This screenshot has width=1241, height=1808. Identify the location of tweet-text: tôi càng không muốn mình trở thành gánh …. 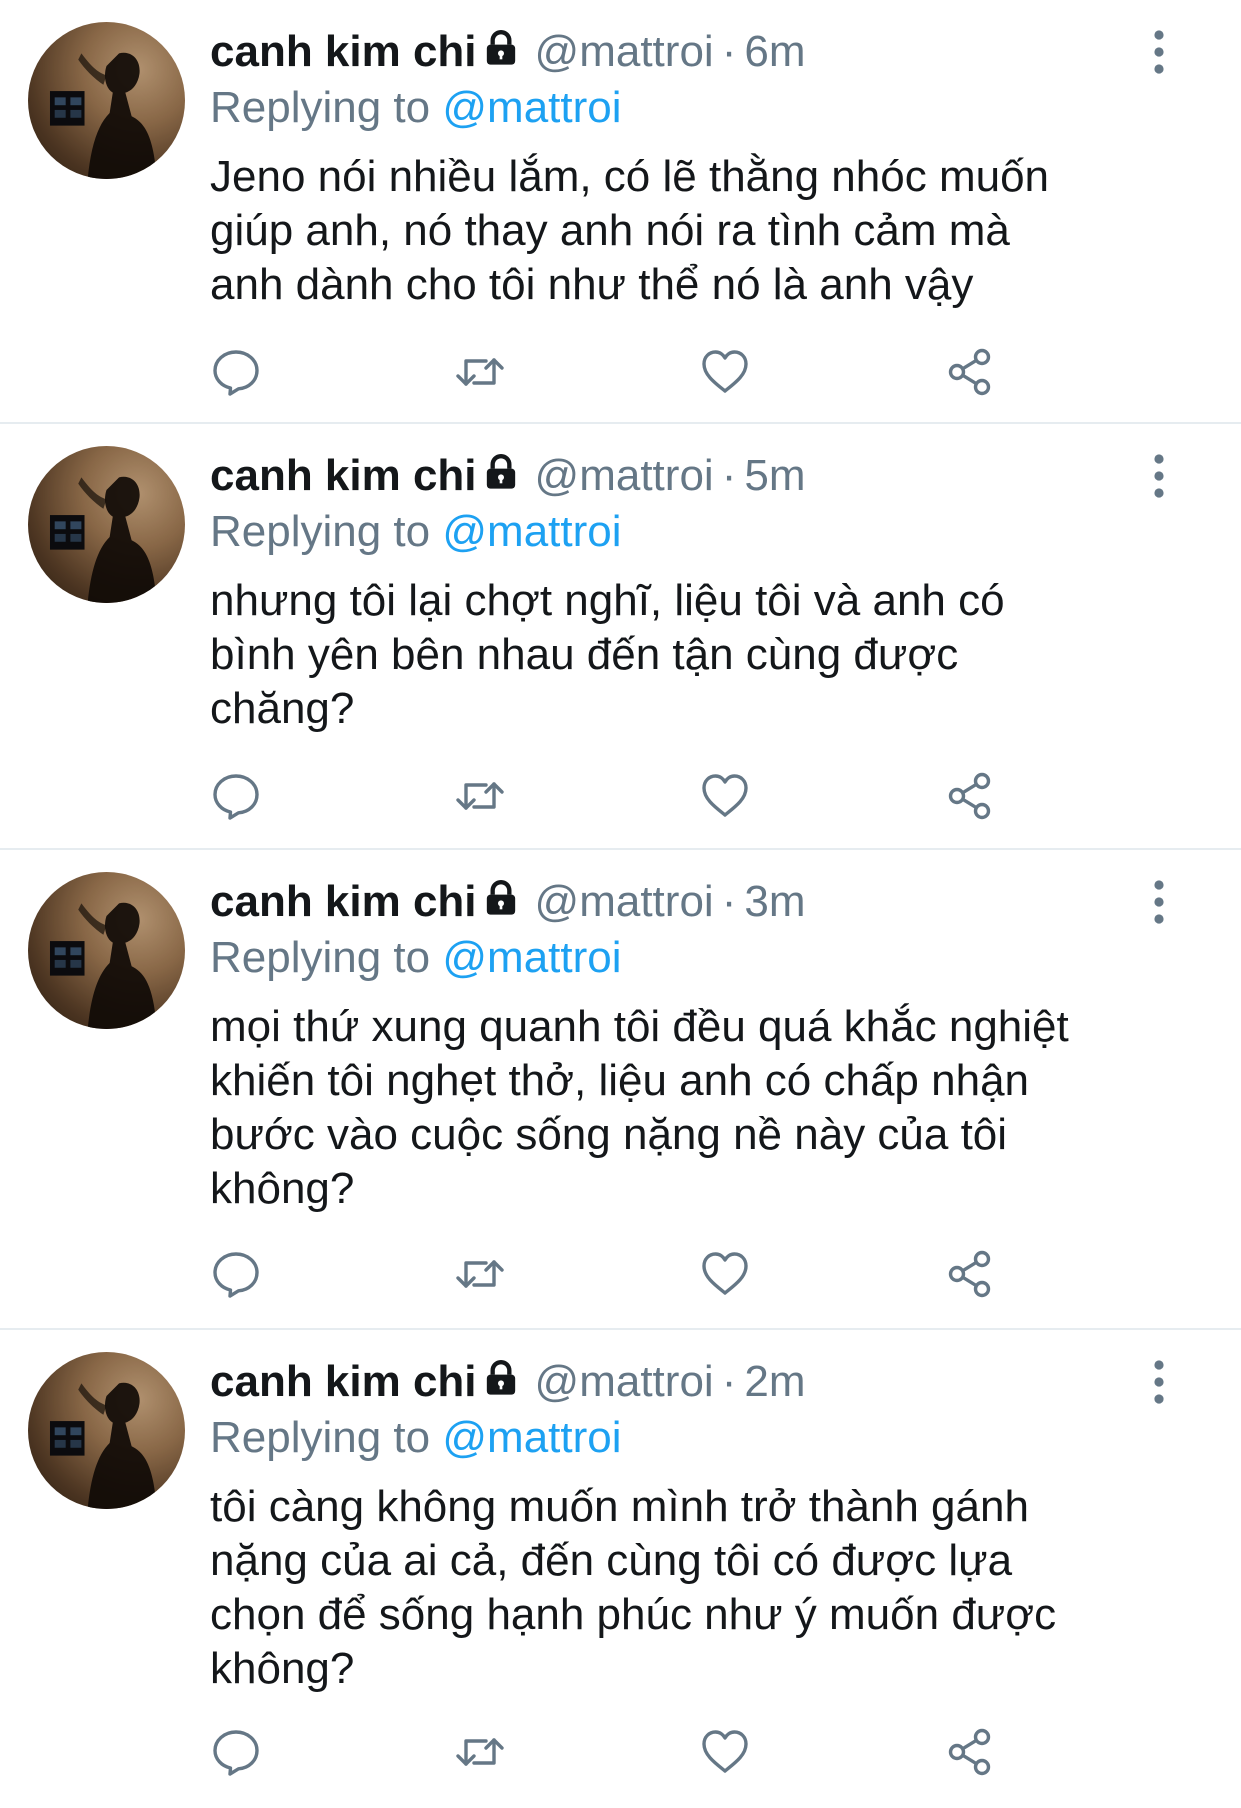
(633, 1587).